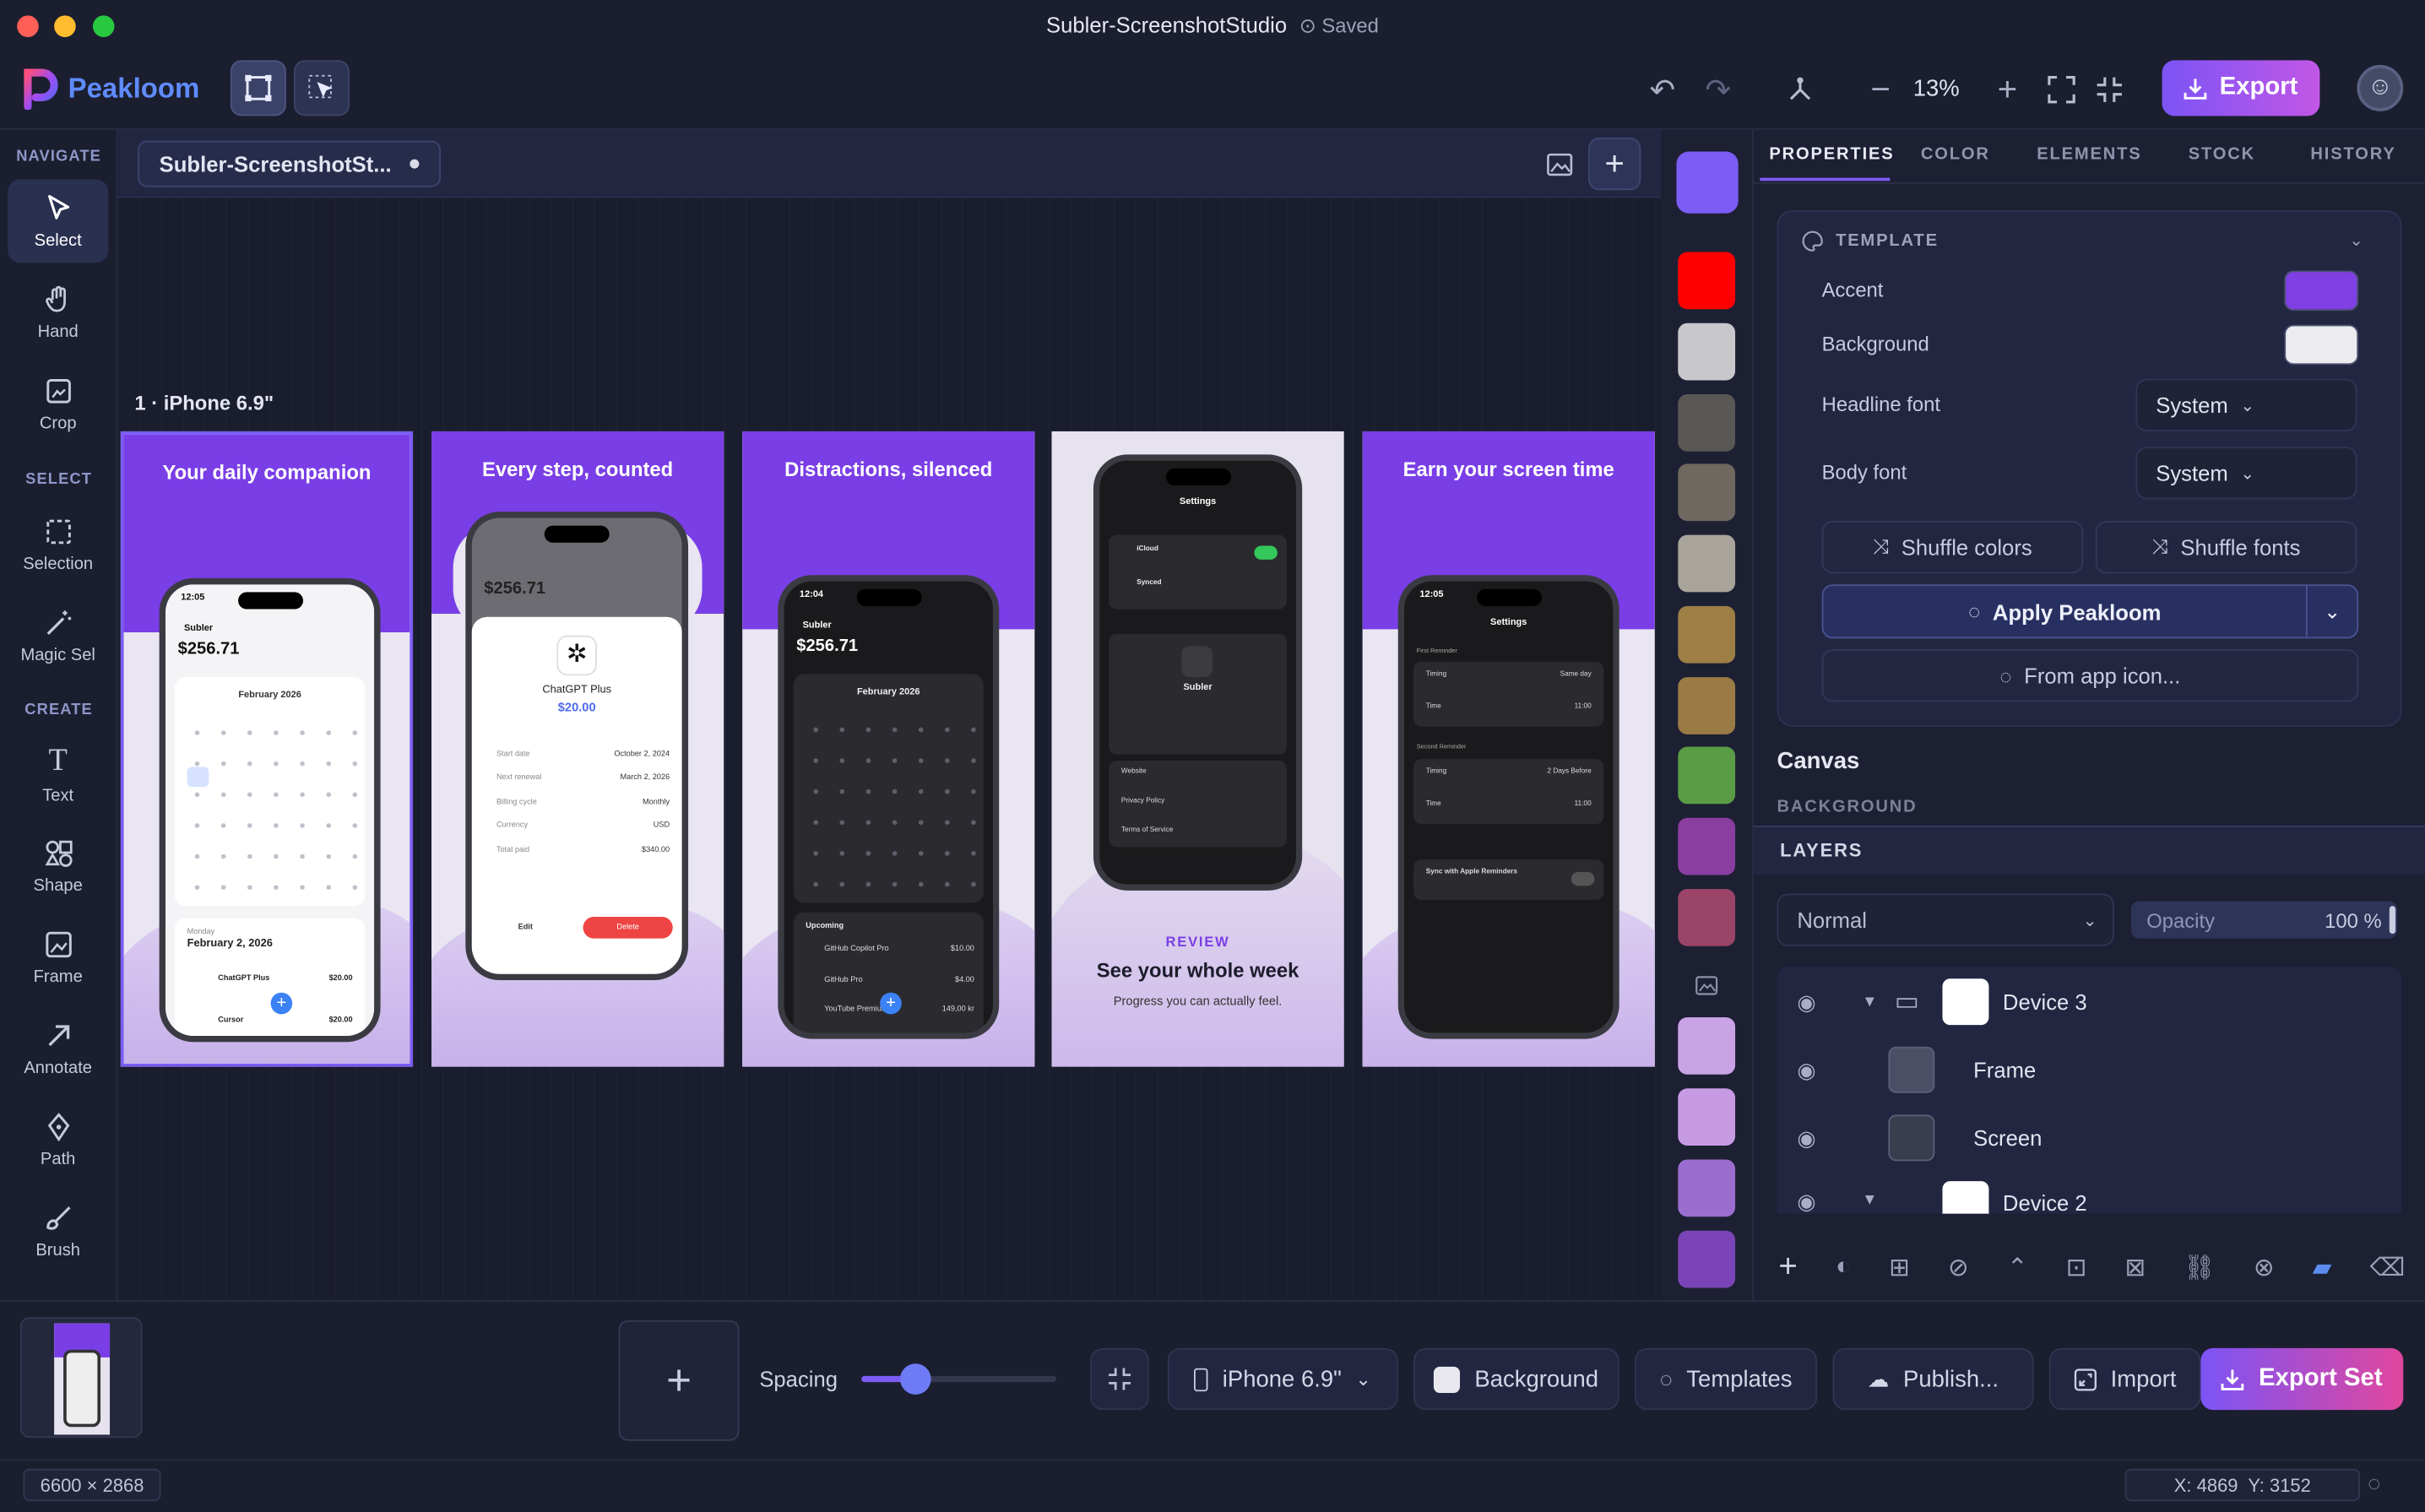 The image size is (2425, 1512). Describe the element at coordinates (1844, 1268) in the screenshot. I see `mask-icon: ◐` at that location.